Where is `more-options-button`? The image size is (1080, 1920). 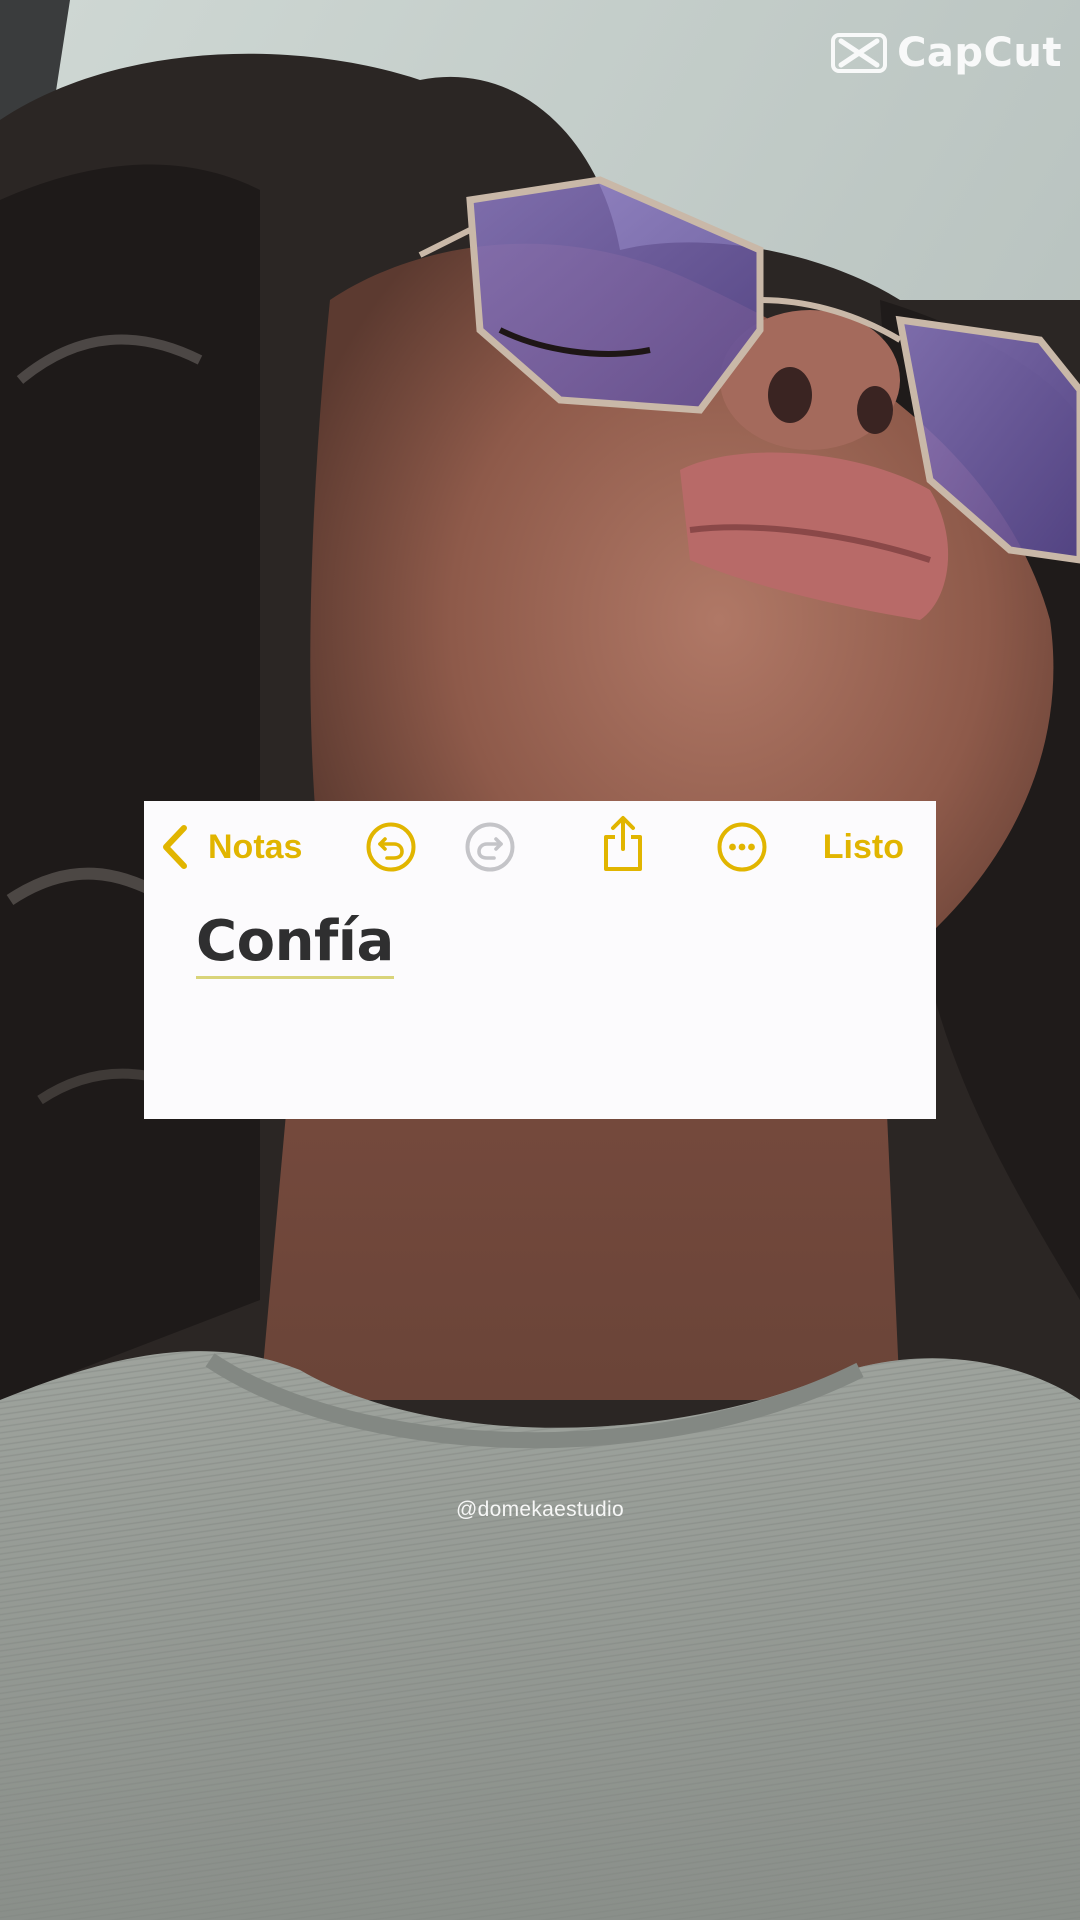
more-options-button is located at coordinates (742, 847).